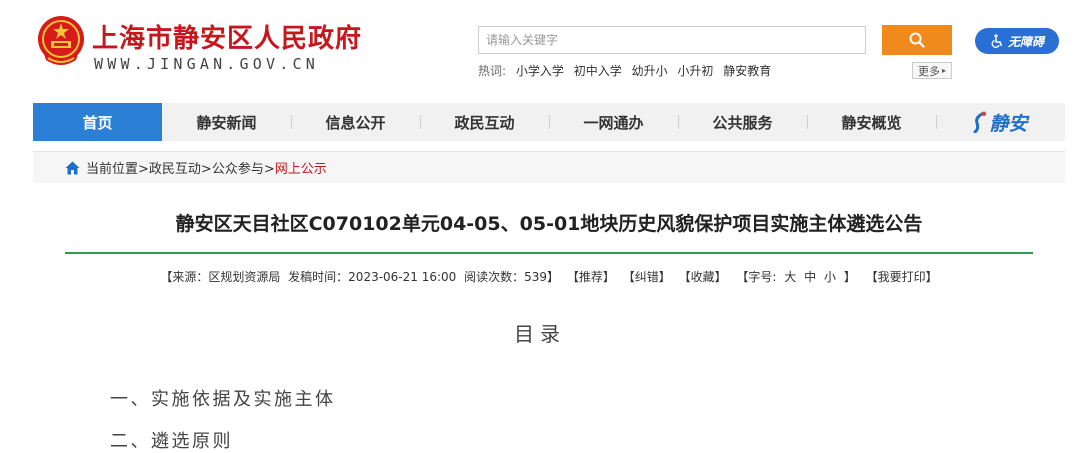 The image size is (1080, 453). What do you see at coordinates (810, 277) in the screenshot?
I see `font-size-medium: 中` at bounding box center [810, 277].